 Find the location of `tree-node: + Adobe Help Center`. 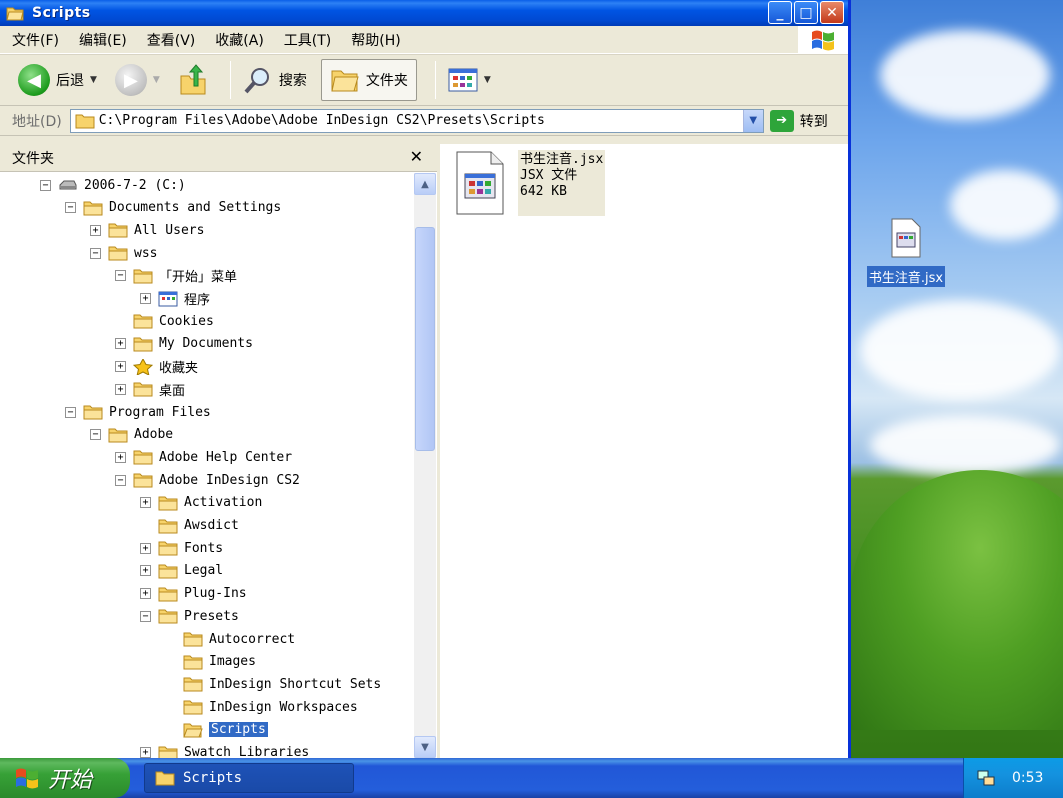

tree-node: + Adobe Help Center is located at coordinates (203, 457).